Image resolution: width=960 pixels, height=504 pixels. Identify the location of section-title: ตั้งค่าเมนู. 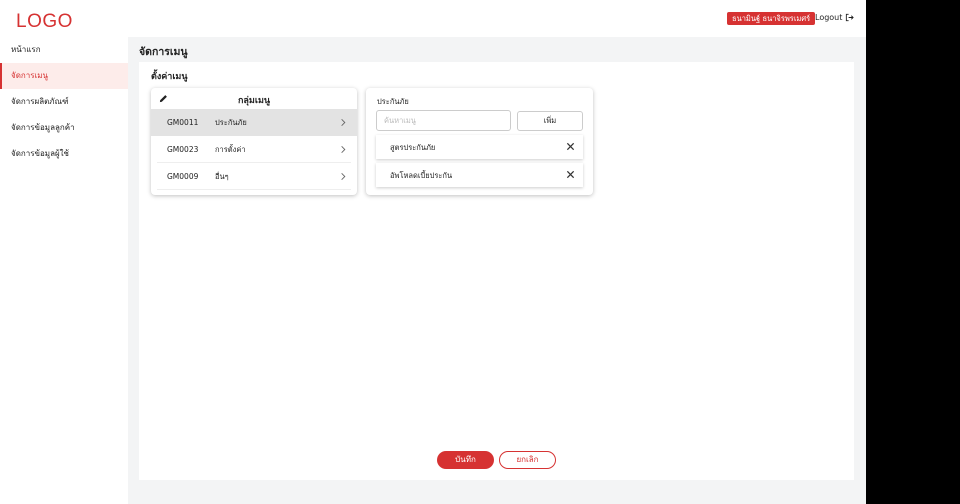
(169, 77).